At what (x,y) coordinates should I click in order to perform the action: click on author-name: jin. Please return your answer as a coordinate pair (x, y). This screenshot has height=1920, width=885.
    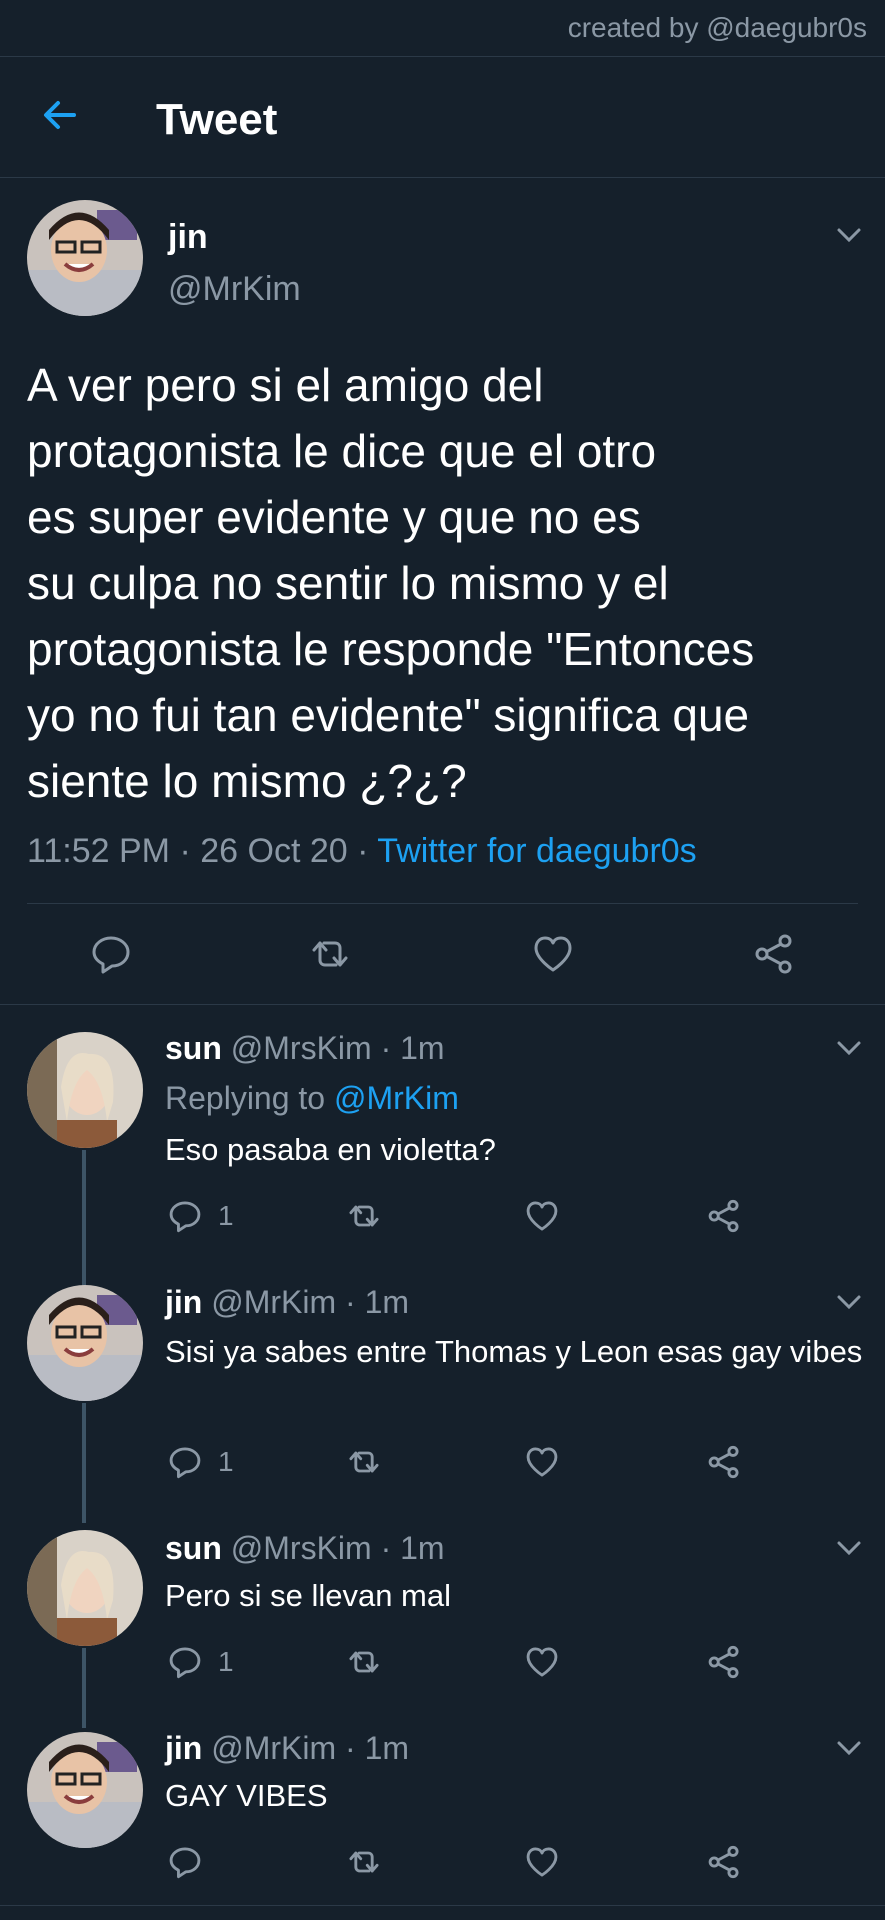
    Looking at the image, I should click on (188, 237).